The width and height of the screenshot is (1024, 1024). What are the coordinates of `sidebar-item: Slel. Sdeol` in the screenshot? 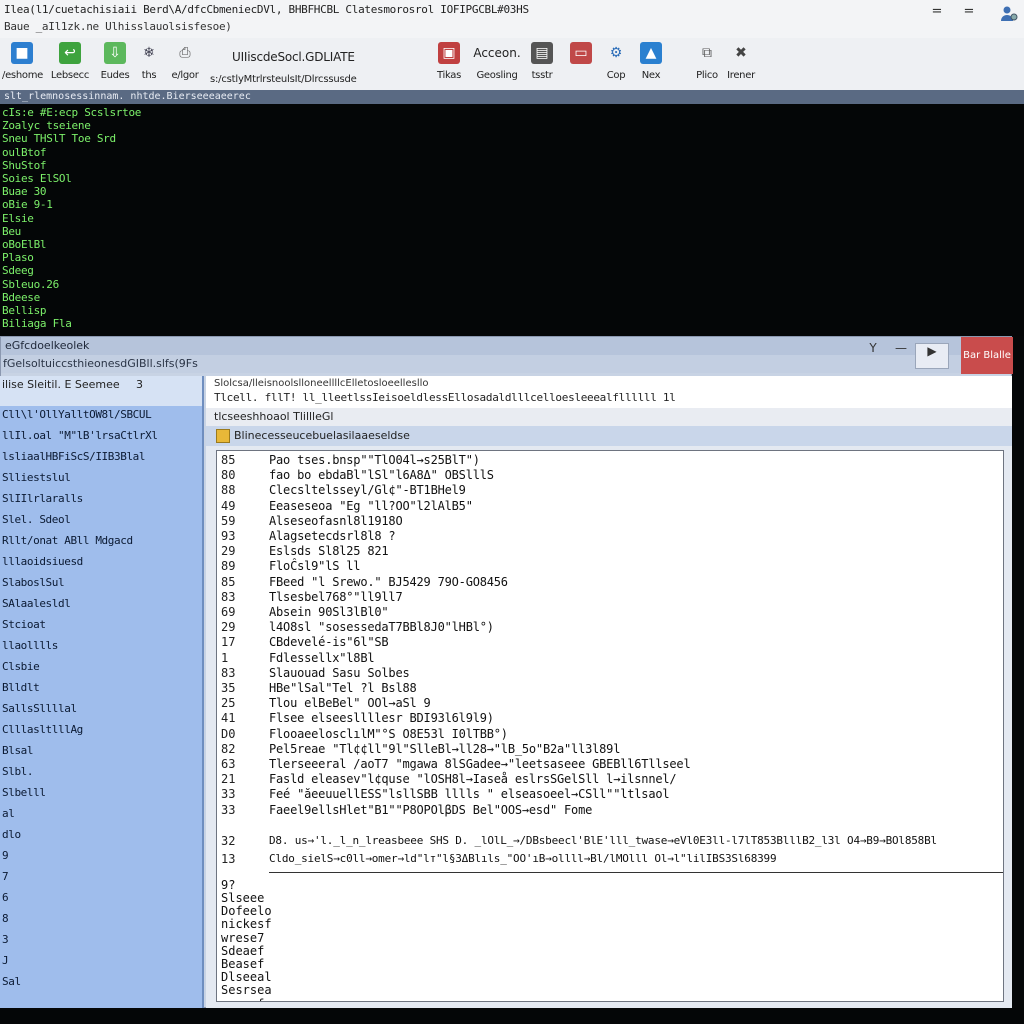 It's located at (36, 519).